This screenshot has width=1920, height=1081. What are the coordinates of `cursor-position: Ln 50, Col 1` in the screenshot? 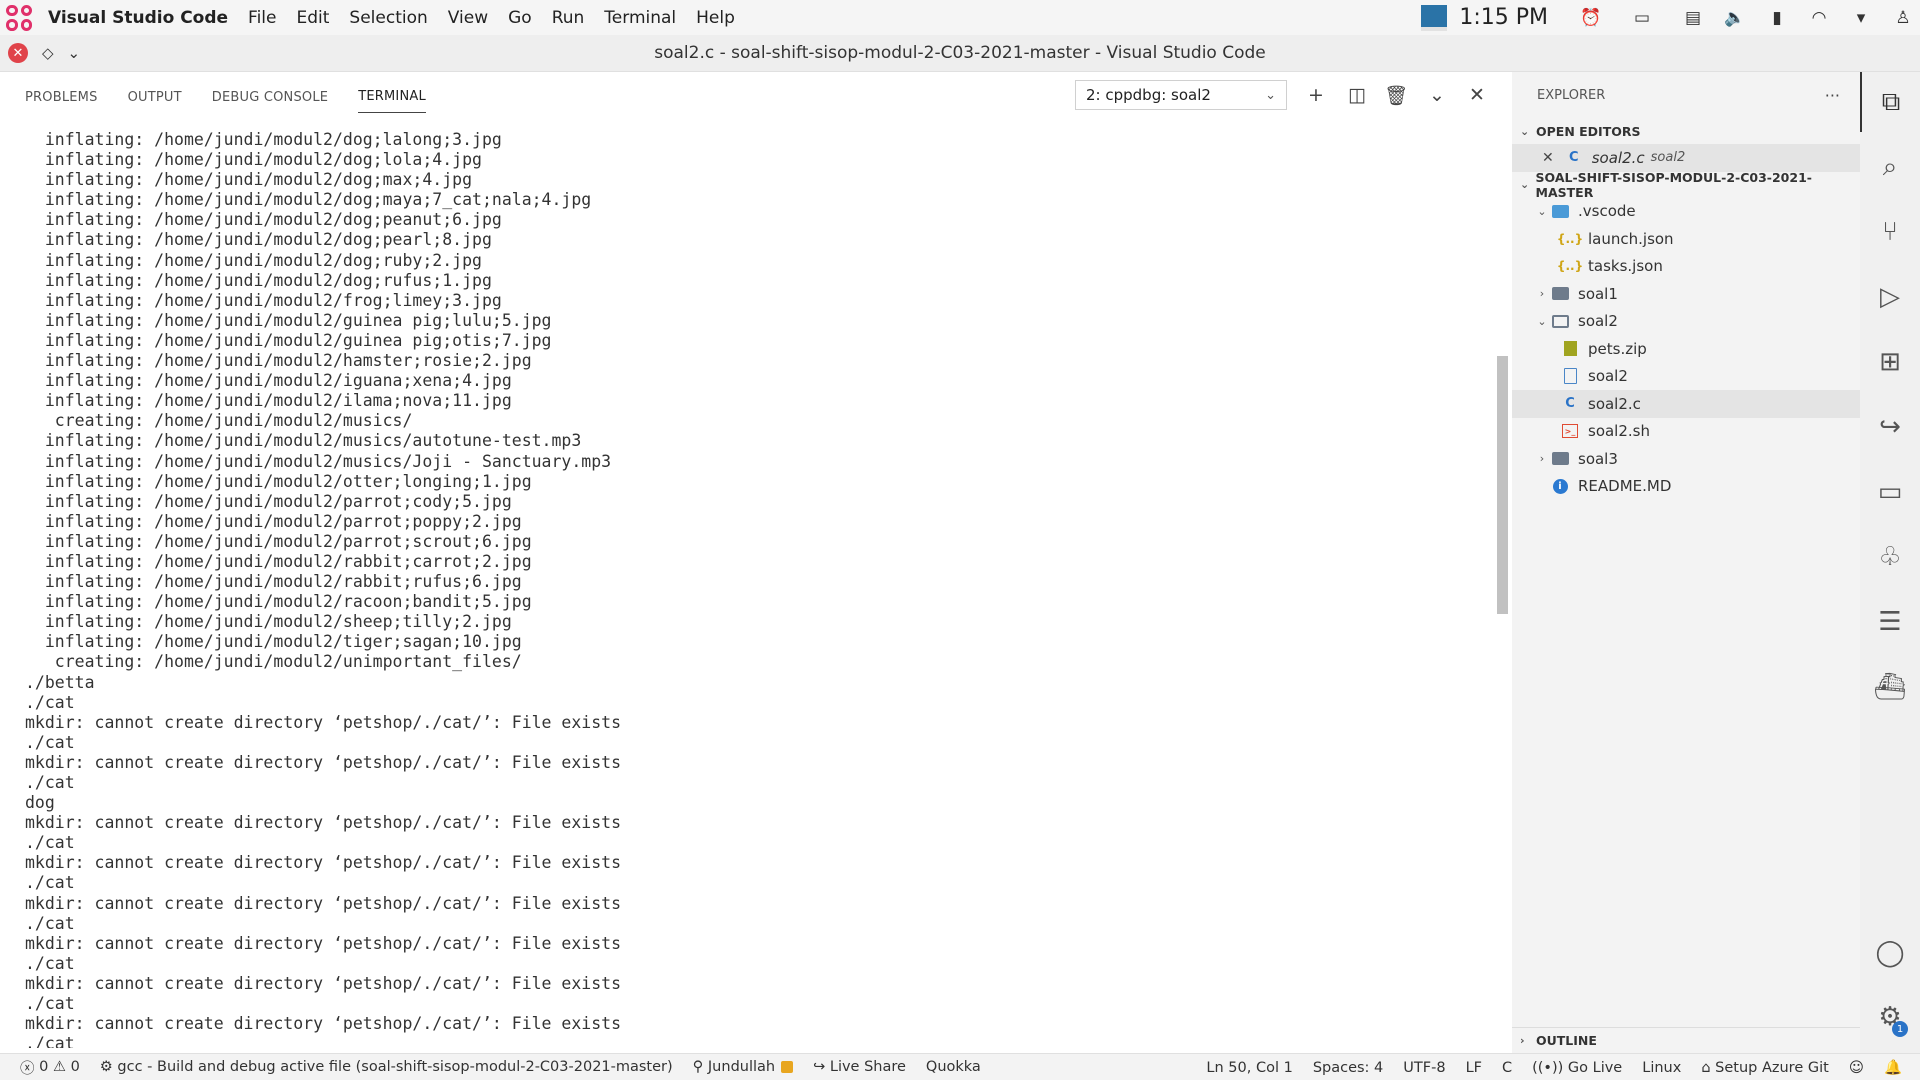 It's located at (1249, 1068).